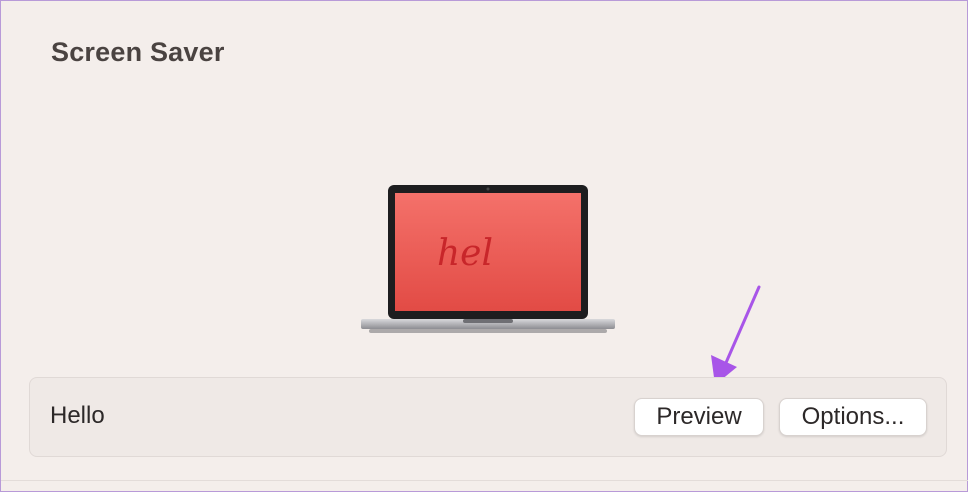  I want to click on preview-button: Preview, so click(699, 417).